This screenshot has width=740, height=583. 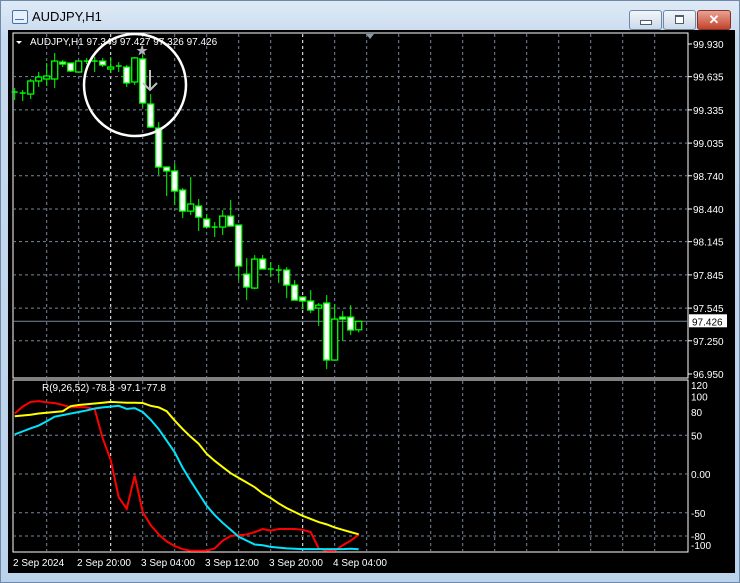 I want to click on indicator-tick-label: 120, so click(x=699, y=386).